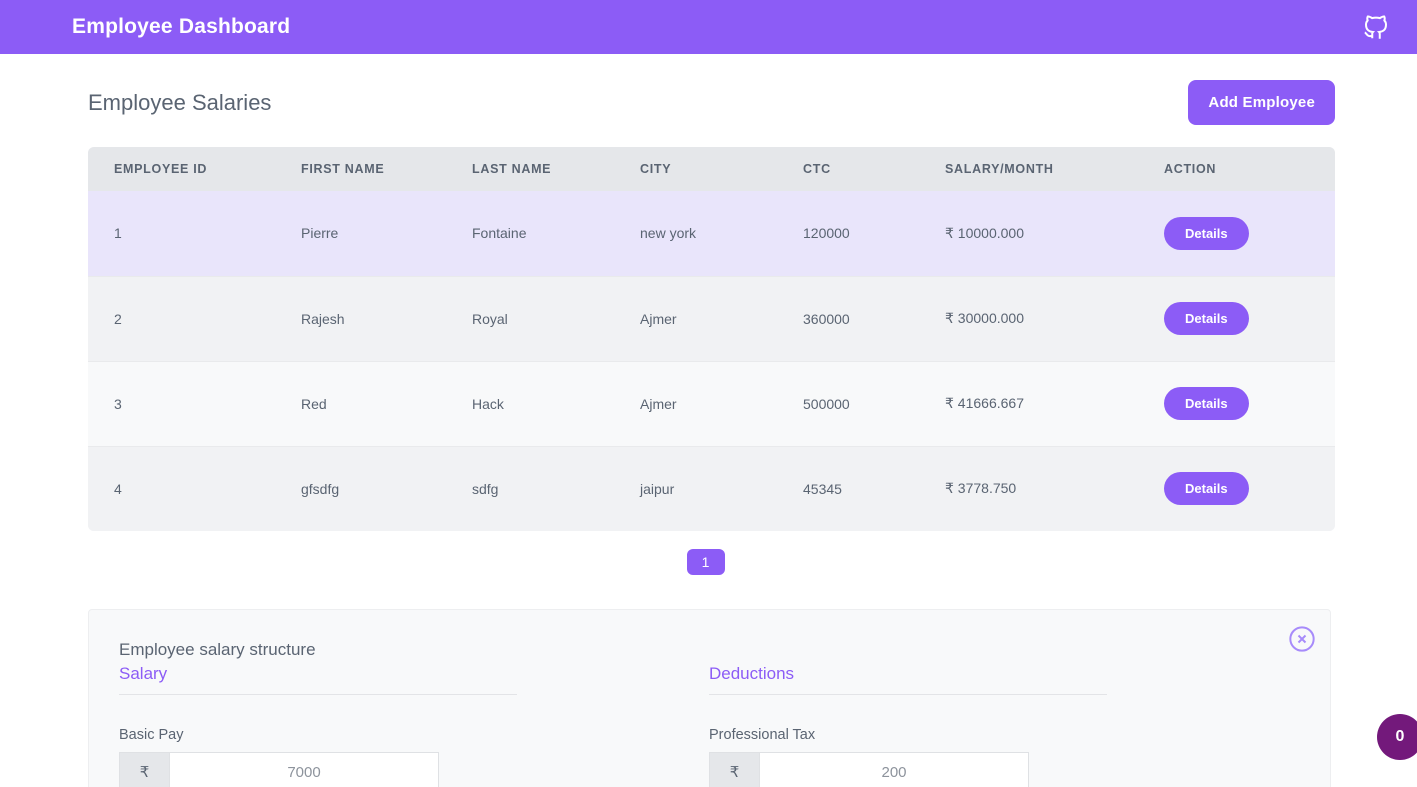 This screenshot has width=1417, height=787. Describe the element at coordinates (366, 725) in the screenshot. I see `salary-column: Salary Basic Pay ₹` at that location.